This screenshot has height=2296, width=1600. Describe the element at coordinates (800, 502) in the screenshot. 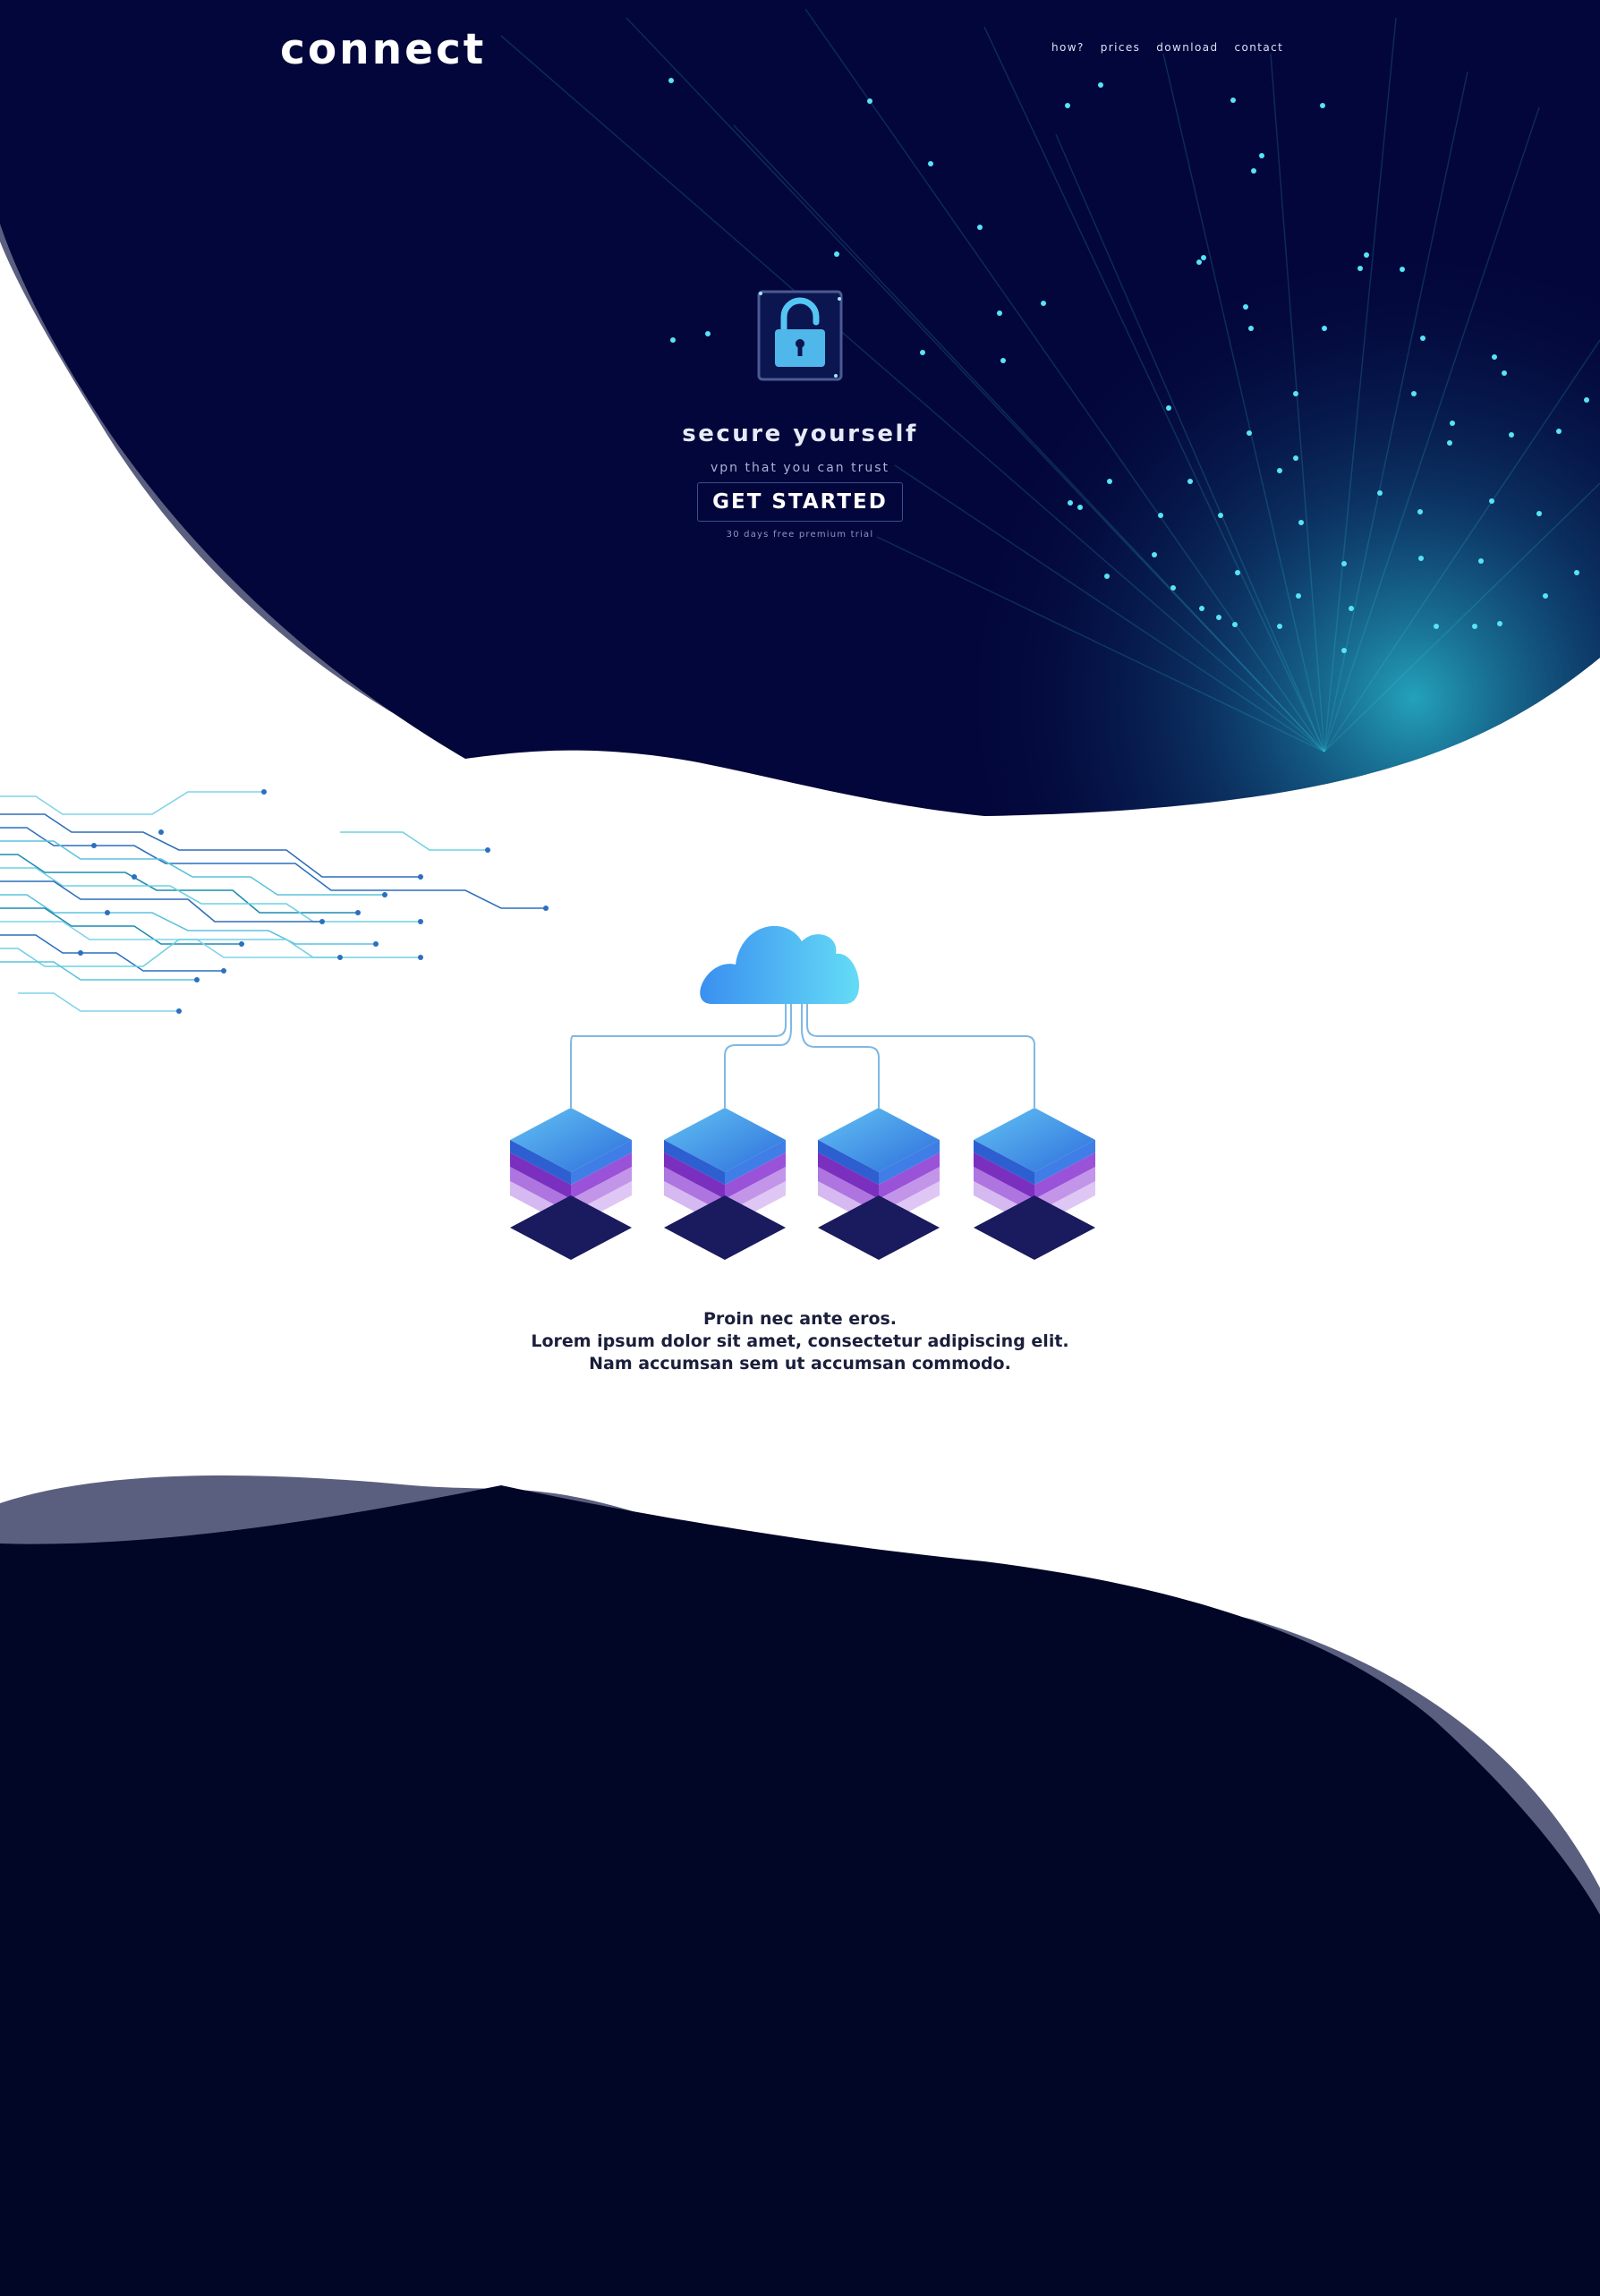

I see `get-started-button: GET STARTED` at that location.